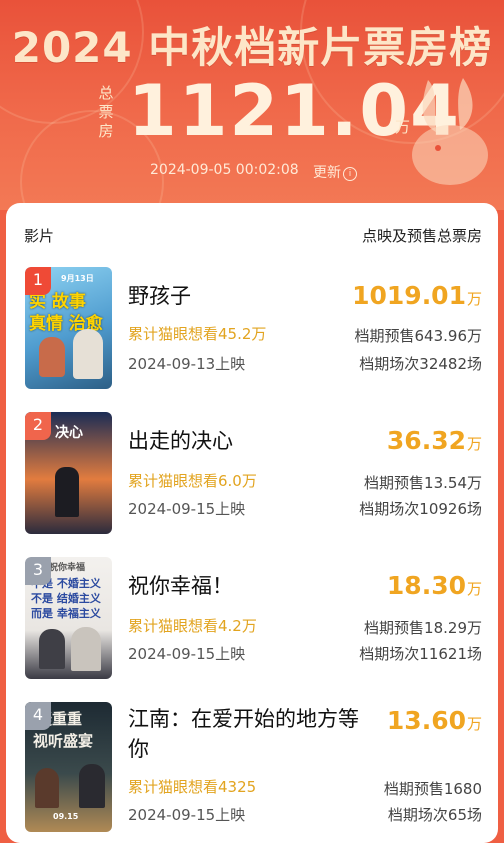 Image resolution: width=504 pixels, height=843 pixels. Describe the element at coordinates (187, 364) in the screenshot. I see `release-date: 2024-09-13上映` at that location.